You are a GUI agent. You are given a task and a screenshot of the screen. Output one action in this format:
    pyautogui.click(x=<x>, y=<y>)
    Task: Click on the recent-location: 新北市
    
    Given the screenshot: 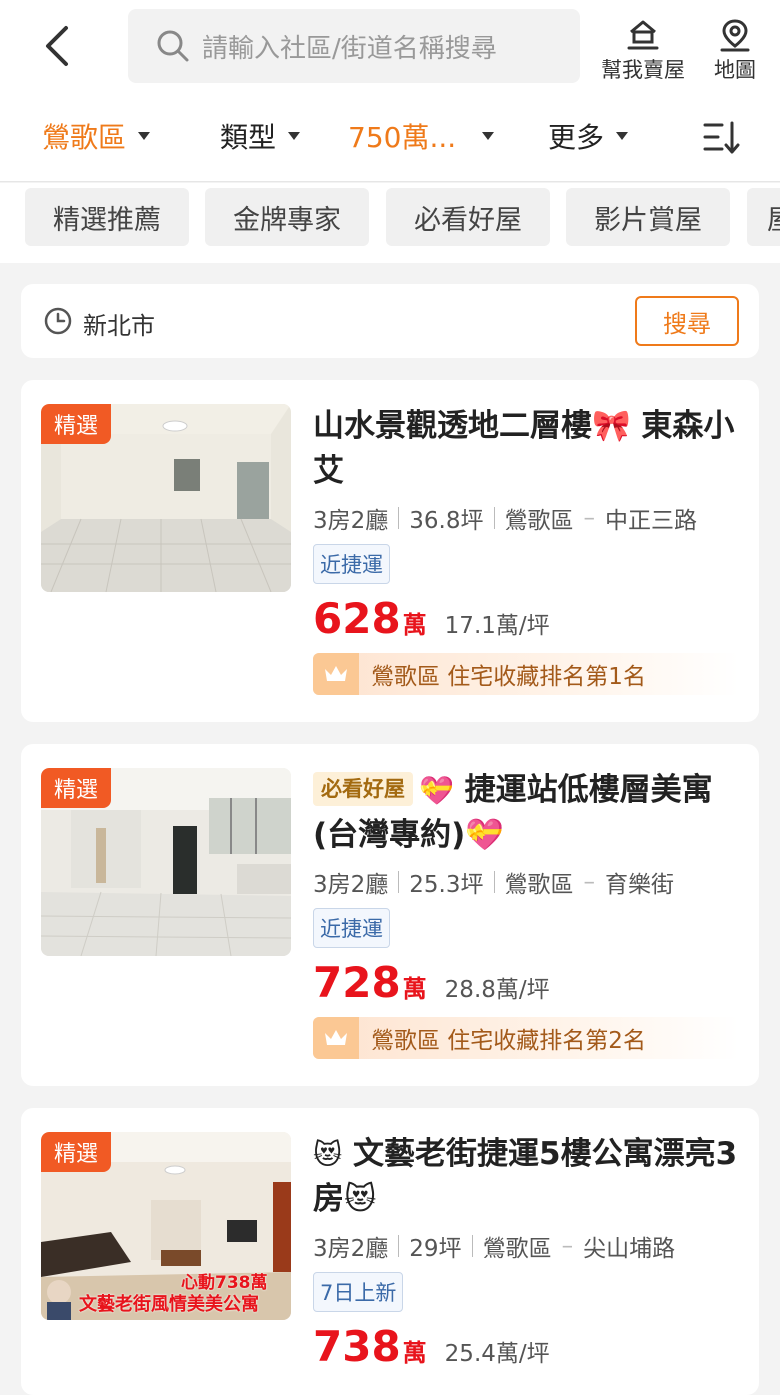 What is the action you would take?
    pyautogui.click(x=119, y=323)
    